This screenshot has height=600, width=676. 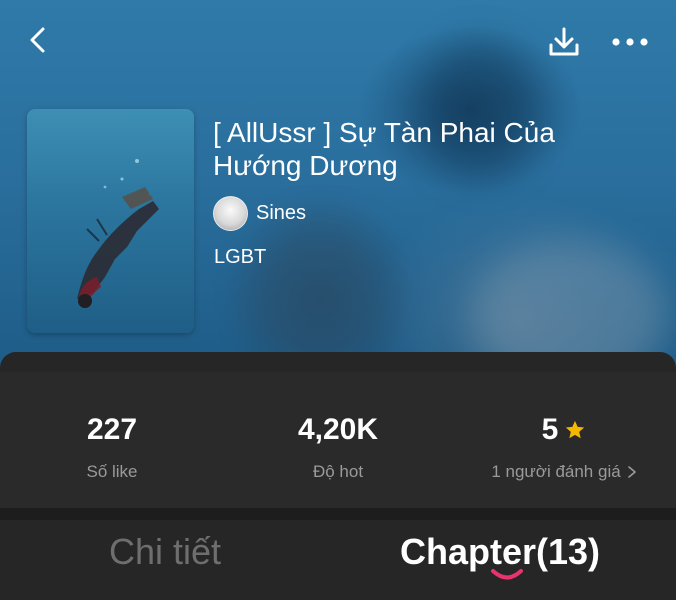 I want to click on download-icon, so click(x=564, y=42).